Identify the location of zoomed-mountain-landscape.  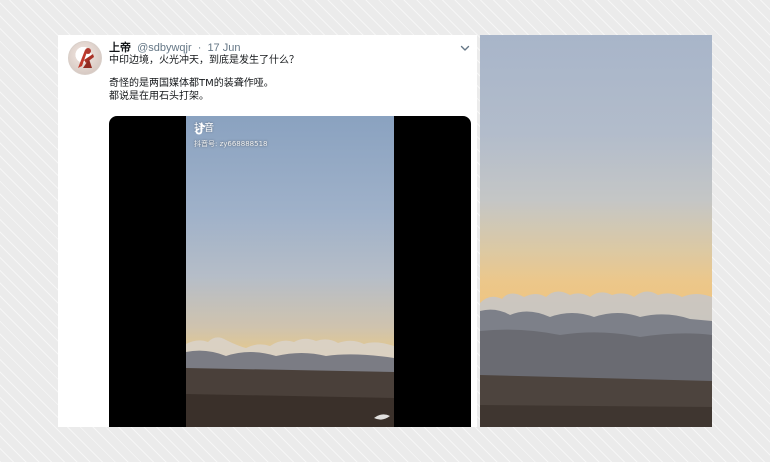
(596, 359).